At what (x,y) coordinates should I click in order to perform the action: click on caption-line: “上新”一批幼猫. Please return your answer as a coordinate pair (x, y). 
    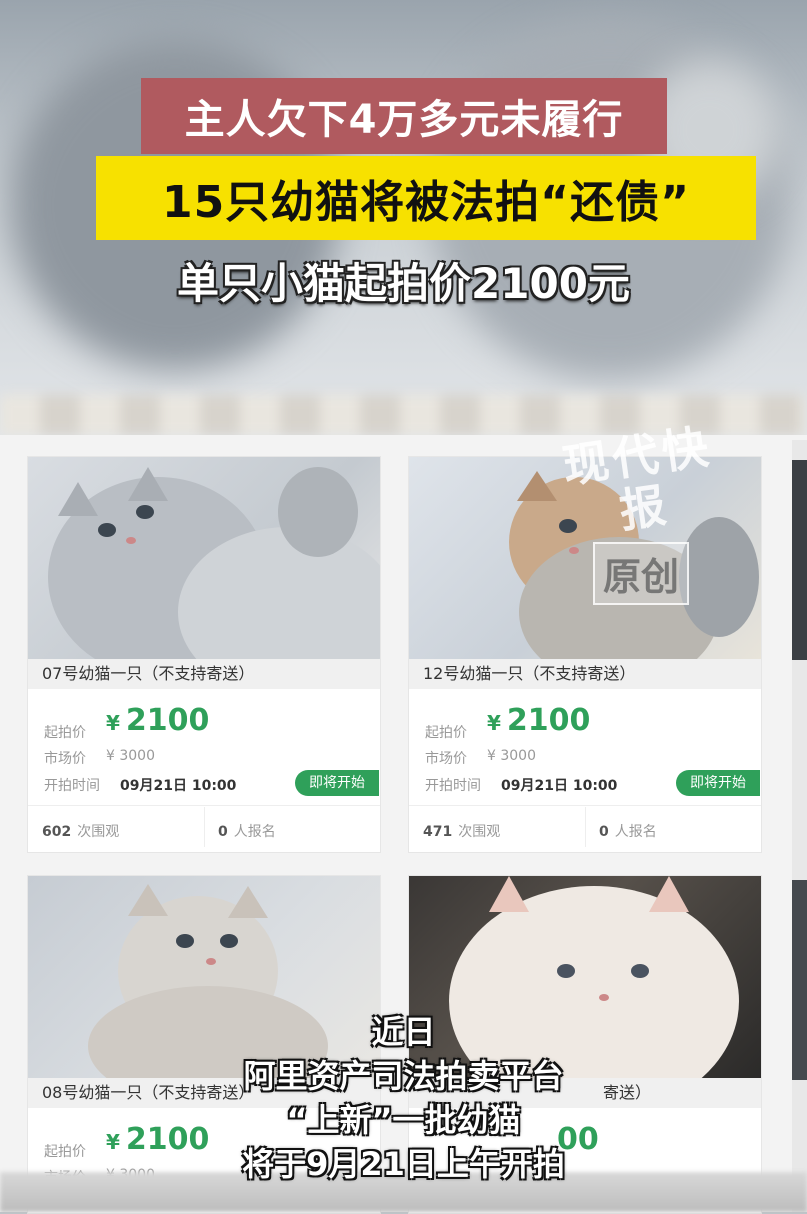
    Looking at the image, I should click on (403, 1120).